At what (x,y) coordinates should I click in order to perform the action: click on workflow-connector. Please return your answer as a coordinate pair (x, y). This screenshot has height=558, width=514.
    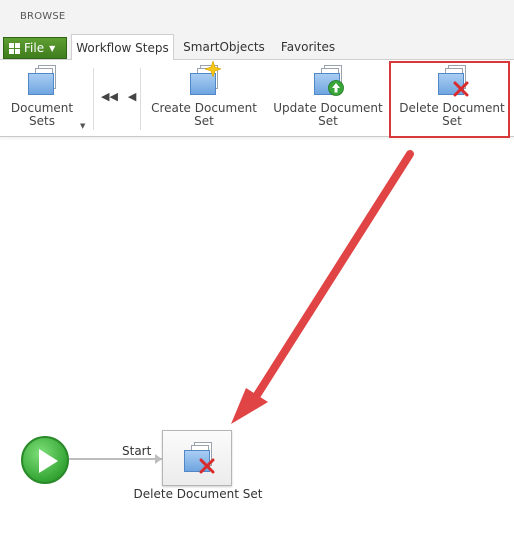
    Looking at the image, I should click on (115, 459).